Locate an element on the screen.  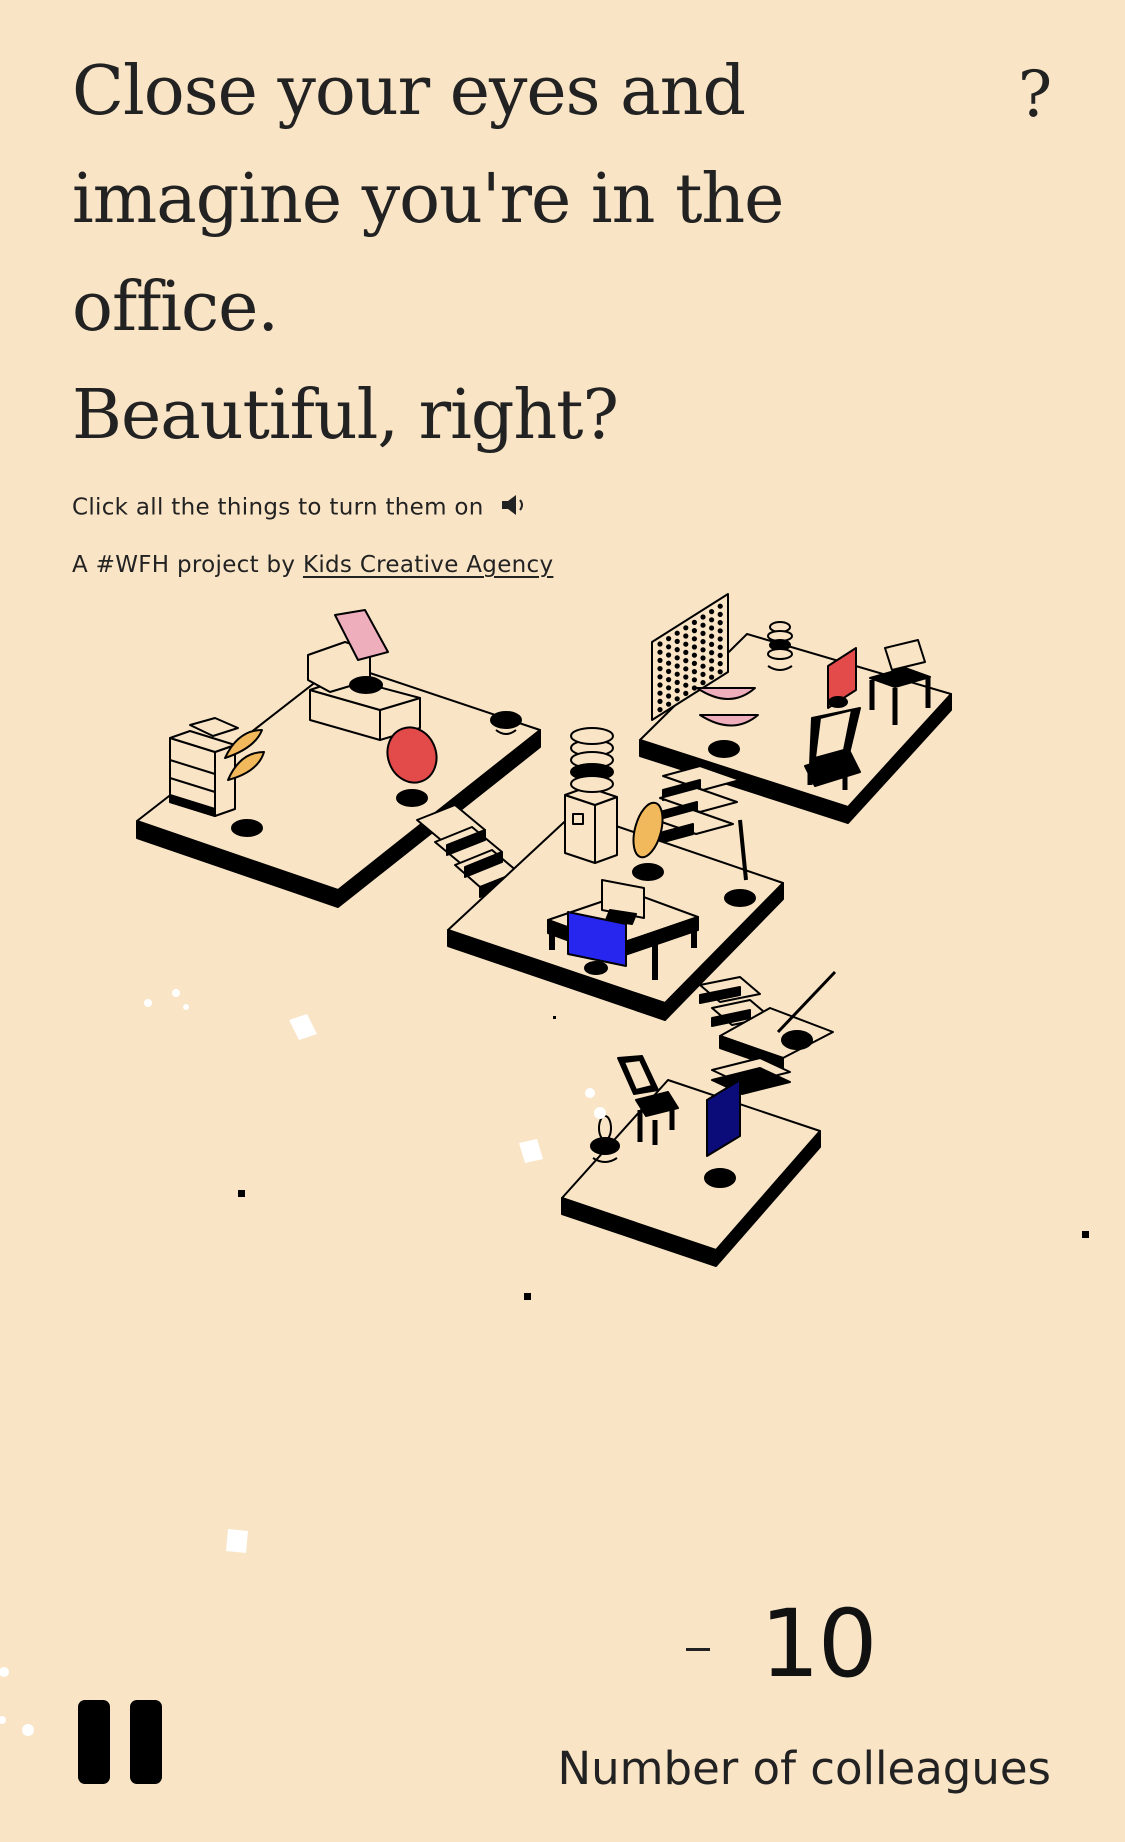
agency-link: Kids Creative Agency is located at coordinates (428, 565).